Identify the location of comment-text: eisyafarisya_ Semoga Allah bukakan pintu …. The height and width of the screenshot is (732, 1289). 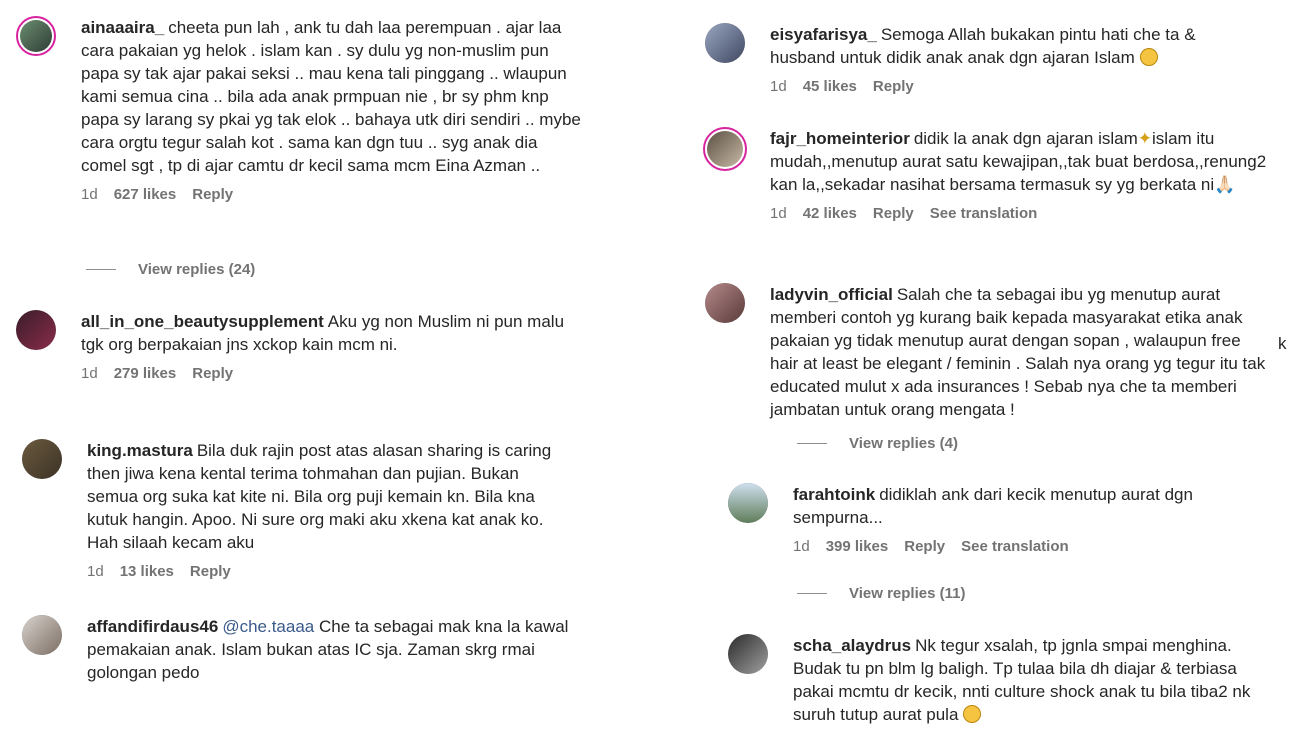
(983, 46).